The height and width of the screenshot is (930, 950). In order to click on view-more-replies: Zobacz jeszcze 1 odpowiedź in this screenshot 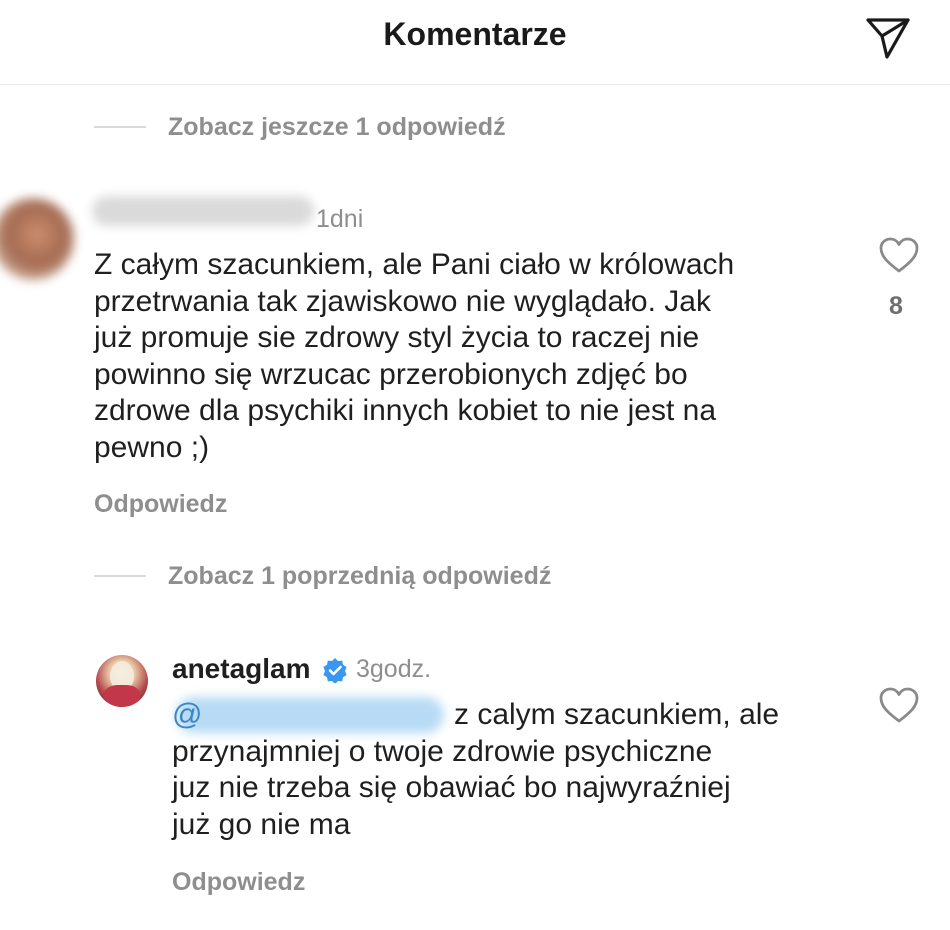, I will do `click(300, 127)`.